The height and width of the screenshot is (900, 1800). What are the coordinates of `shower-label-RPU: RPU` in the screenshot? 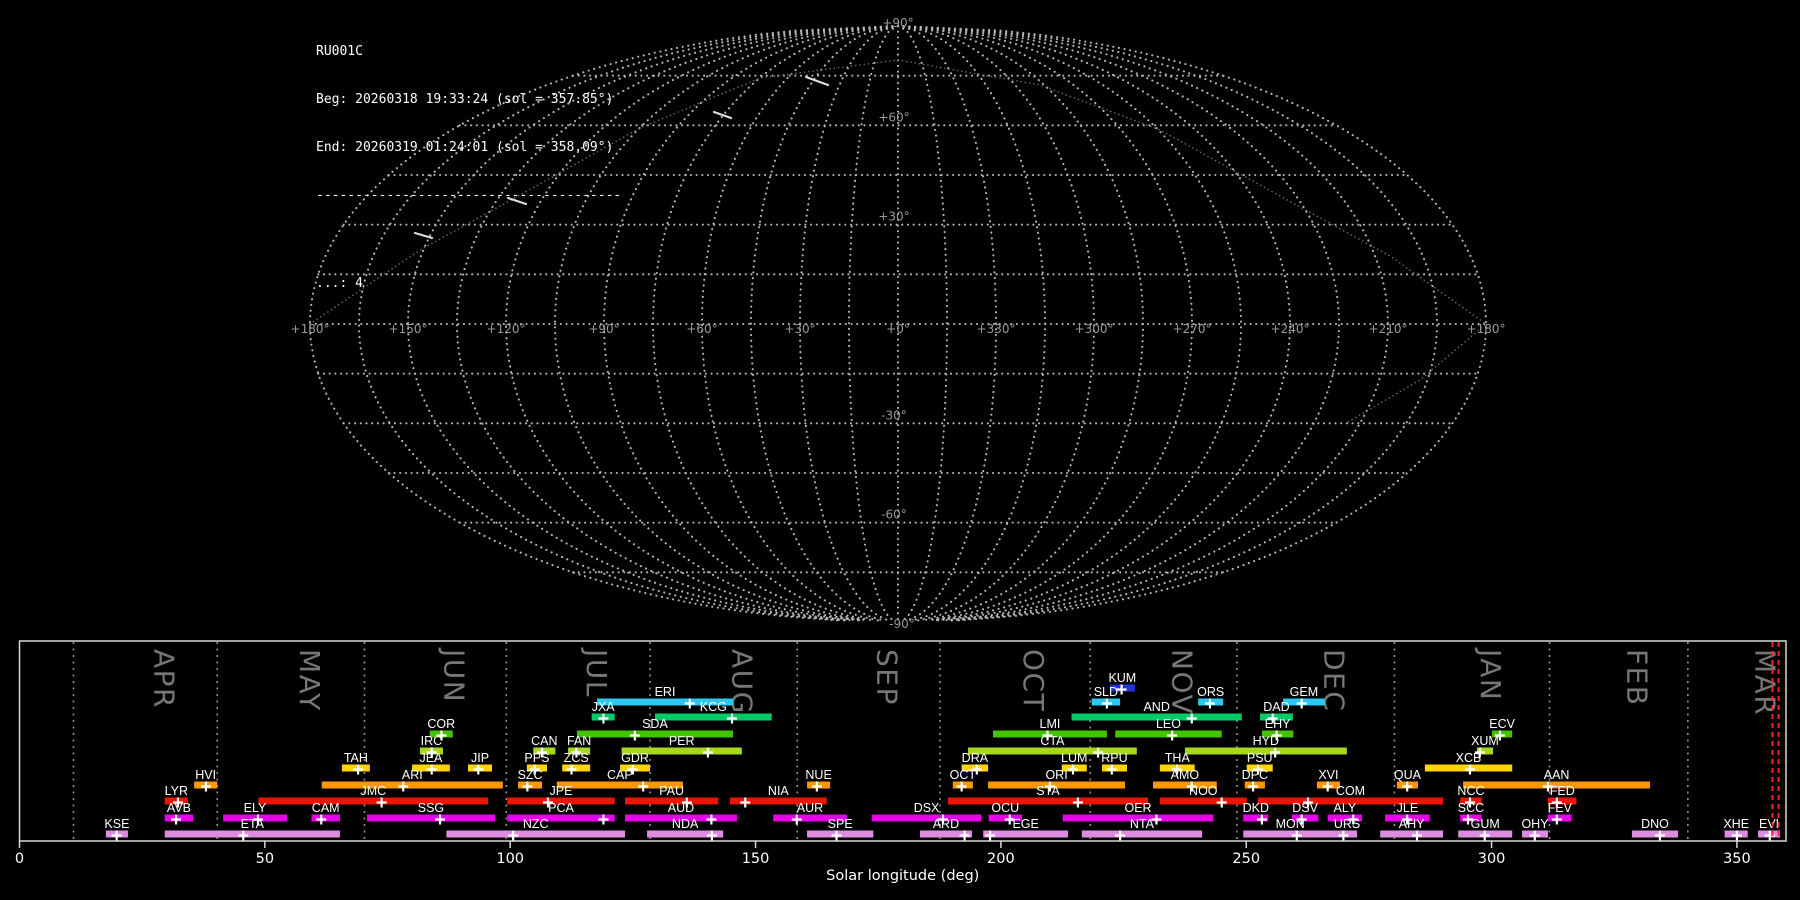 It's located at (1114, 758).